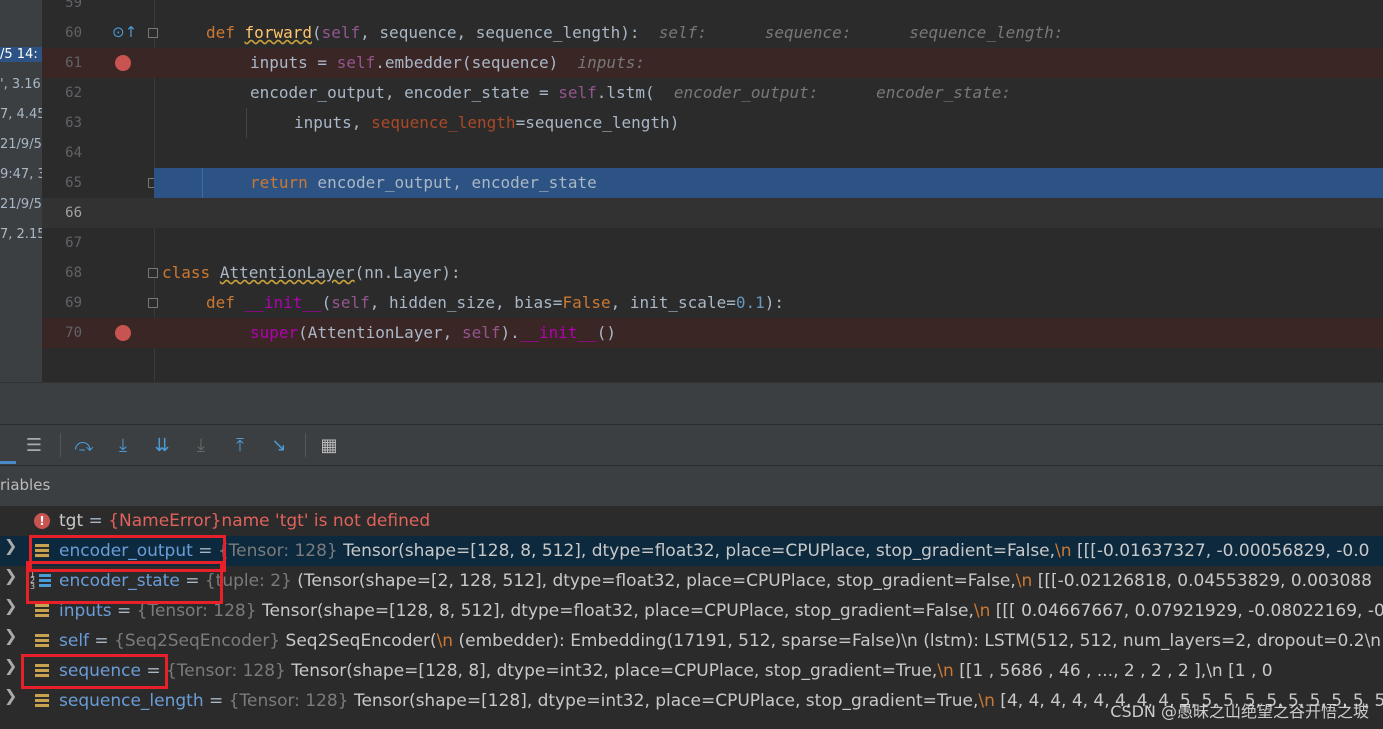 The width and height of the screenshot is (1383, 729). Describe the element at coordinates (21, 174) in the screenshot. I see `history-entry: 9:47, 3` at that location.